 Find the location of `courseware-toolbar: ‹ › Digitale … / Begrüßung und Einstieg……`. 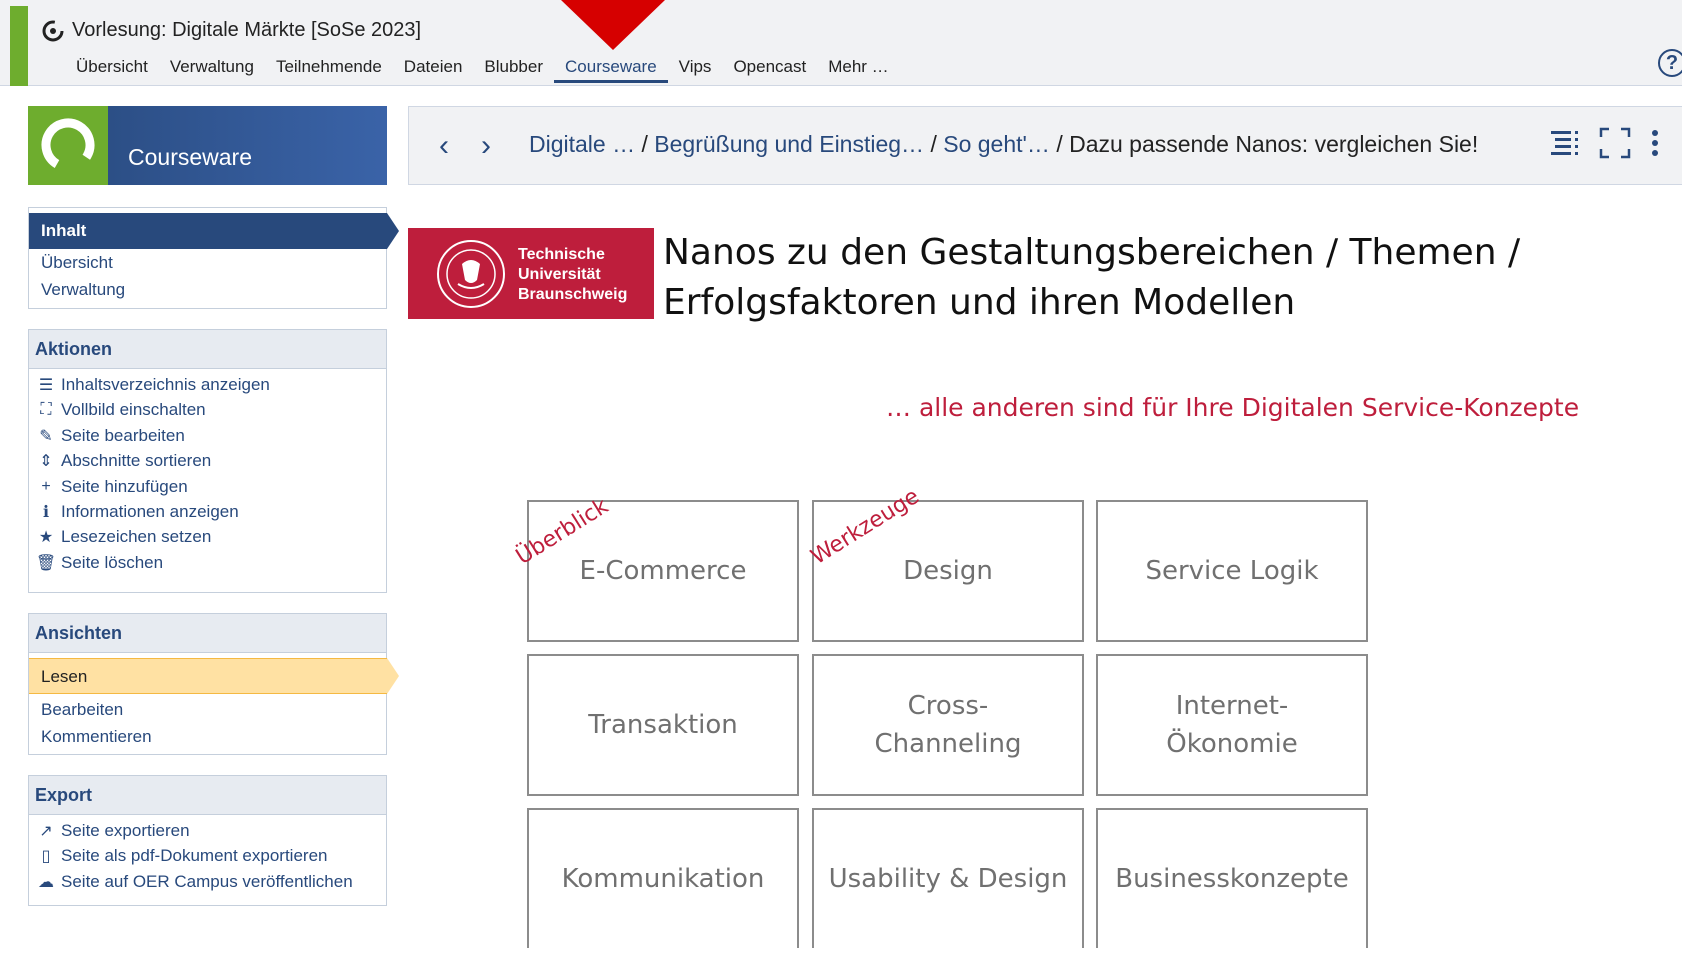

courseware-toolbar: ‹ › Digitale … / Begrüßung und Einstieg…… is located at coordinates (1045, 145).